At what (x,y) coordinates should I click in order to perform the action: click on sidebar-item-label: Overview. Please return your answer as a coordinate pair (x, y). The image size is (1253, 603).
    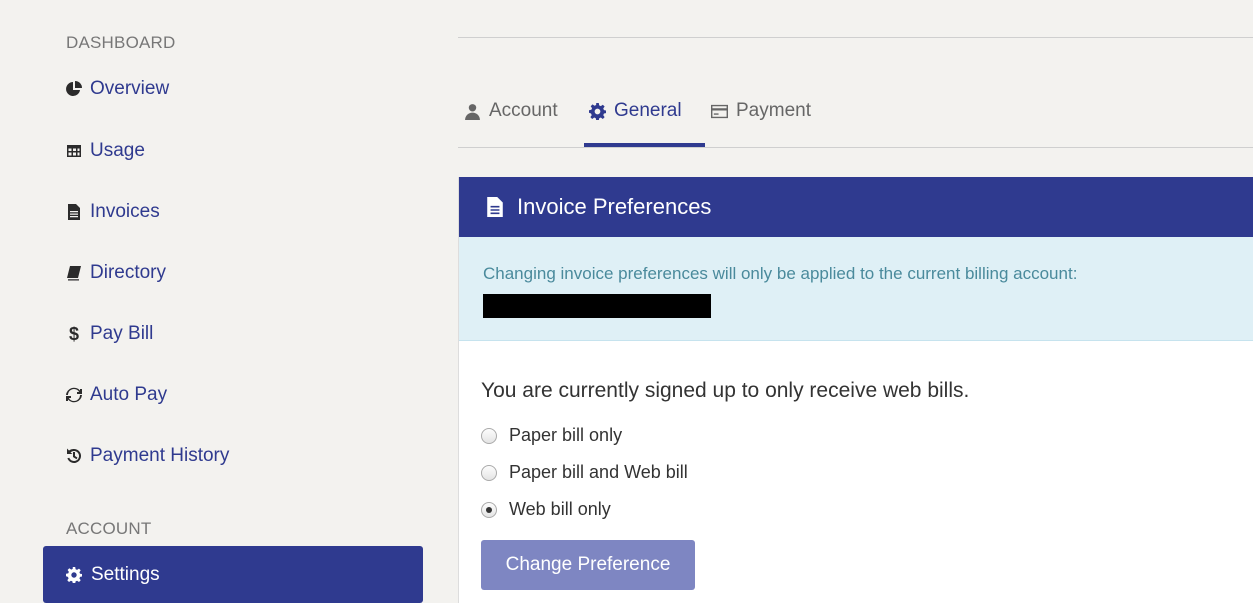
    Looking at the image, I should click on (130, 88).